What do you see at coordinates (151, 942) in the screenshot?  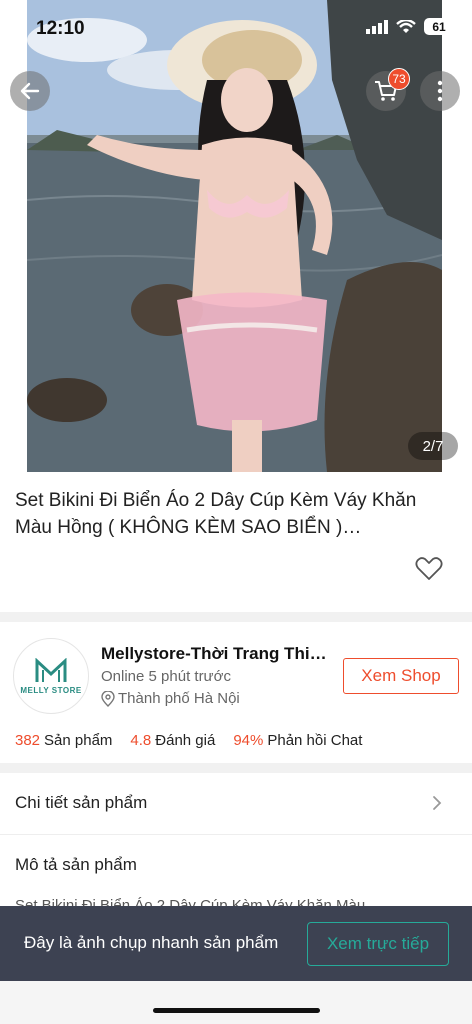 I see `snapshot-message: Đây là ảnh chụp nhanh sản phẩm` at bounding box center [151, 942].